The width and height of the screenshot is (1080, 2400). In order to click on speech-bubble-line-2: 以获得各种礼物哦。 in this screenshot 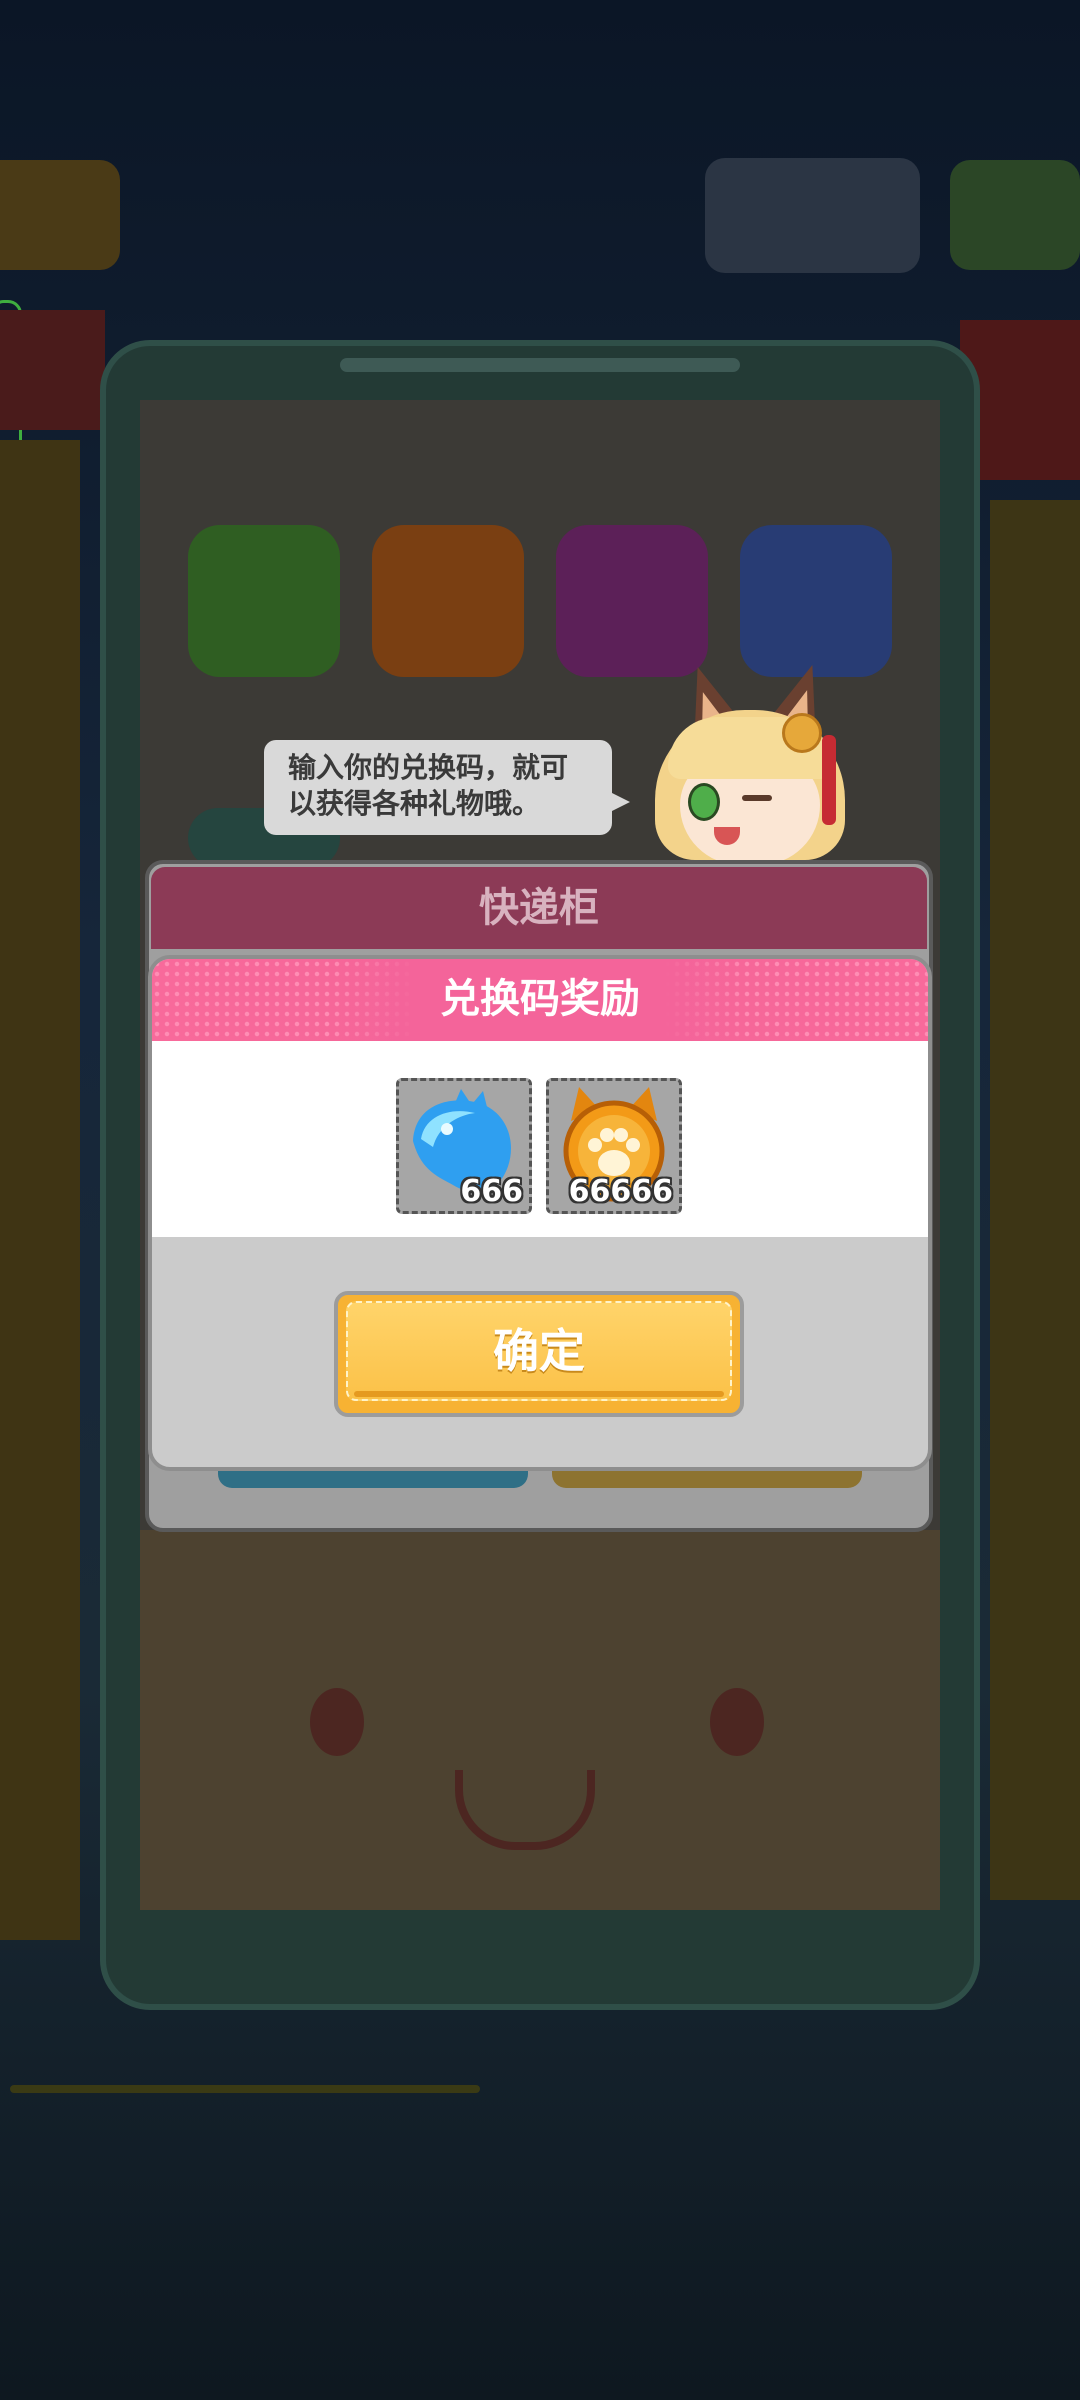, I will do `click(414, 803)`.